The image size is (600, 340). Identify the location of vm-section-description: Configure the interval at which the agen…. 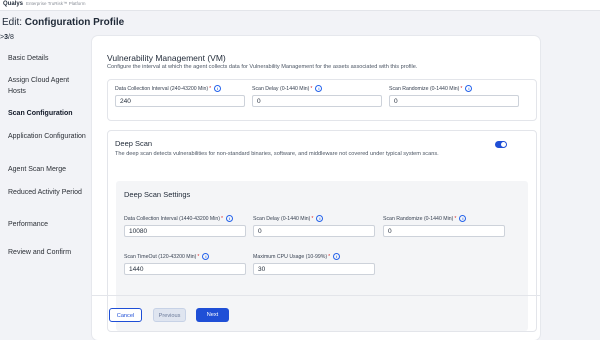
(262, 67).